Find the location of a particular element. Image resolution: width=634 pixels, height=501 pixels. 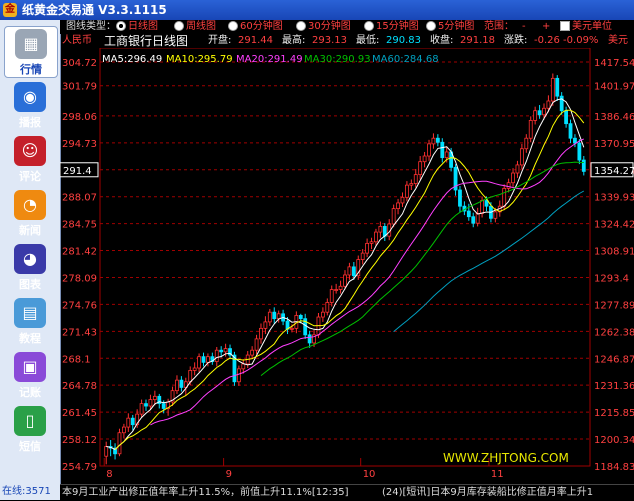

sidebar-item-4: ◕ 图表 is located at coordinates (30, 267).